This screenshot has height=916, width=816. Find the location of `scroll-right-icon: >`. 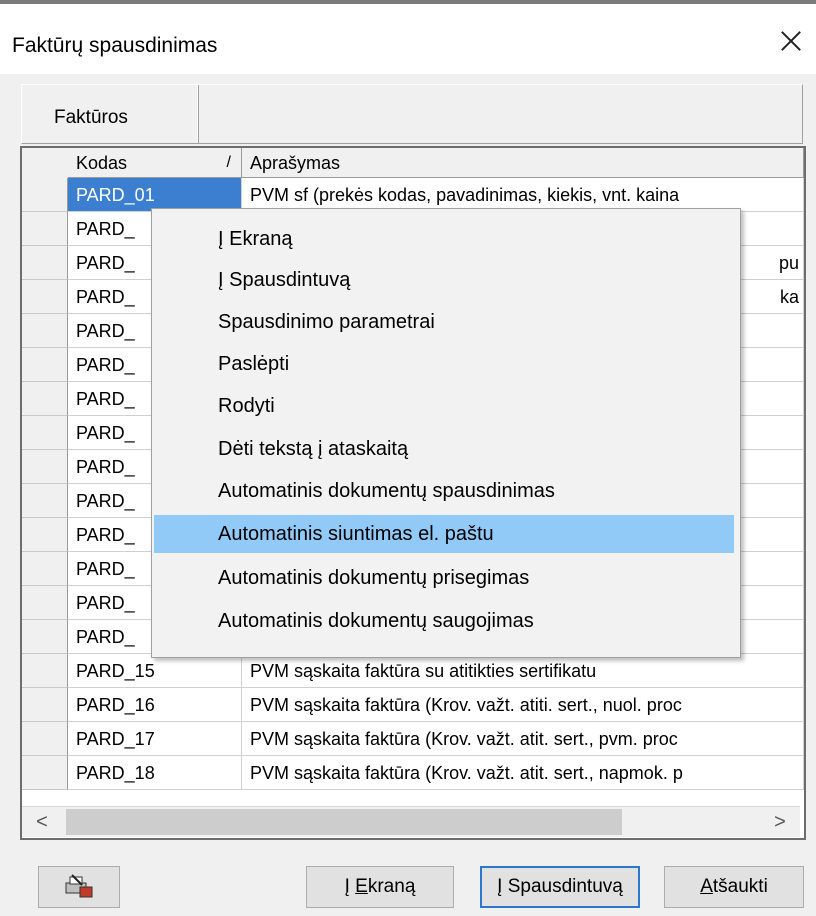

scroll-right-icon: > is located at coordinates (780, 822).